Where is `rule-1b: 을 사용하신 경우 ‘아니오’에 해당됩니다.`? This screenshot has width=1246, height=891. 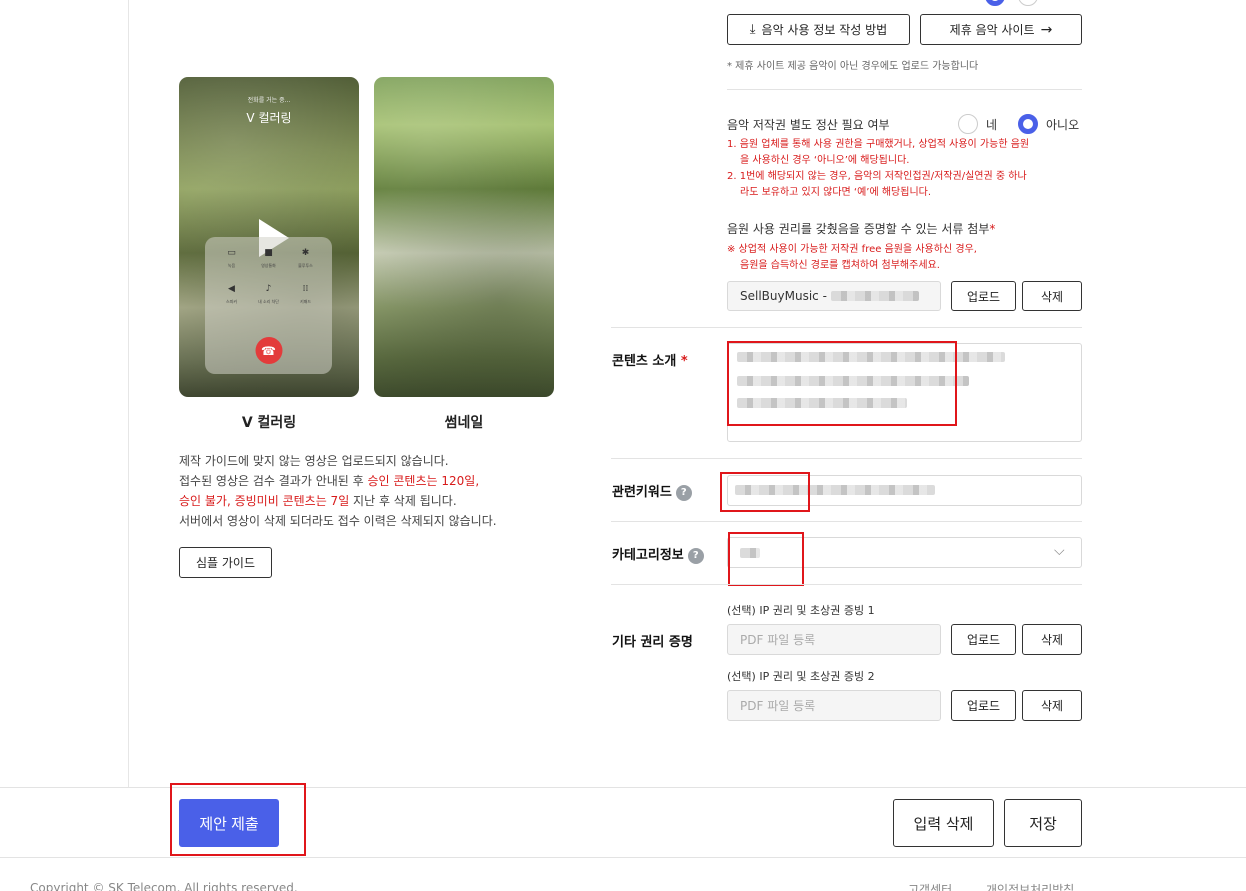 rule-1b: 을 사용하신 경우 ‘아니오’에 해당됩니다. is located at coordinates (825, 160).